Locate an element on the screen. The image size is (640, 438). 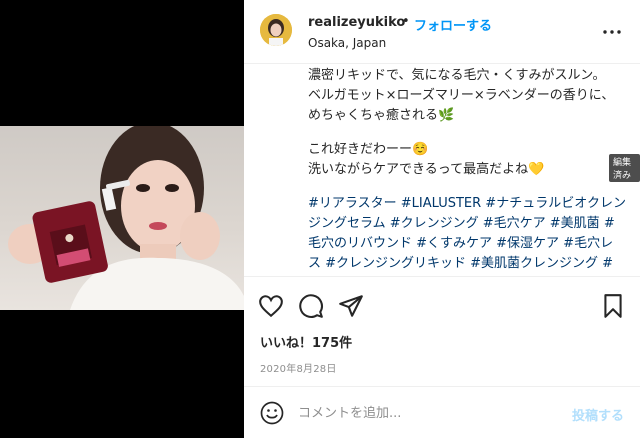
ellipsis-icon is located at coordinates (612, 32).